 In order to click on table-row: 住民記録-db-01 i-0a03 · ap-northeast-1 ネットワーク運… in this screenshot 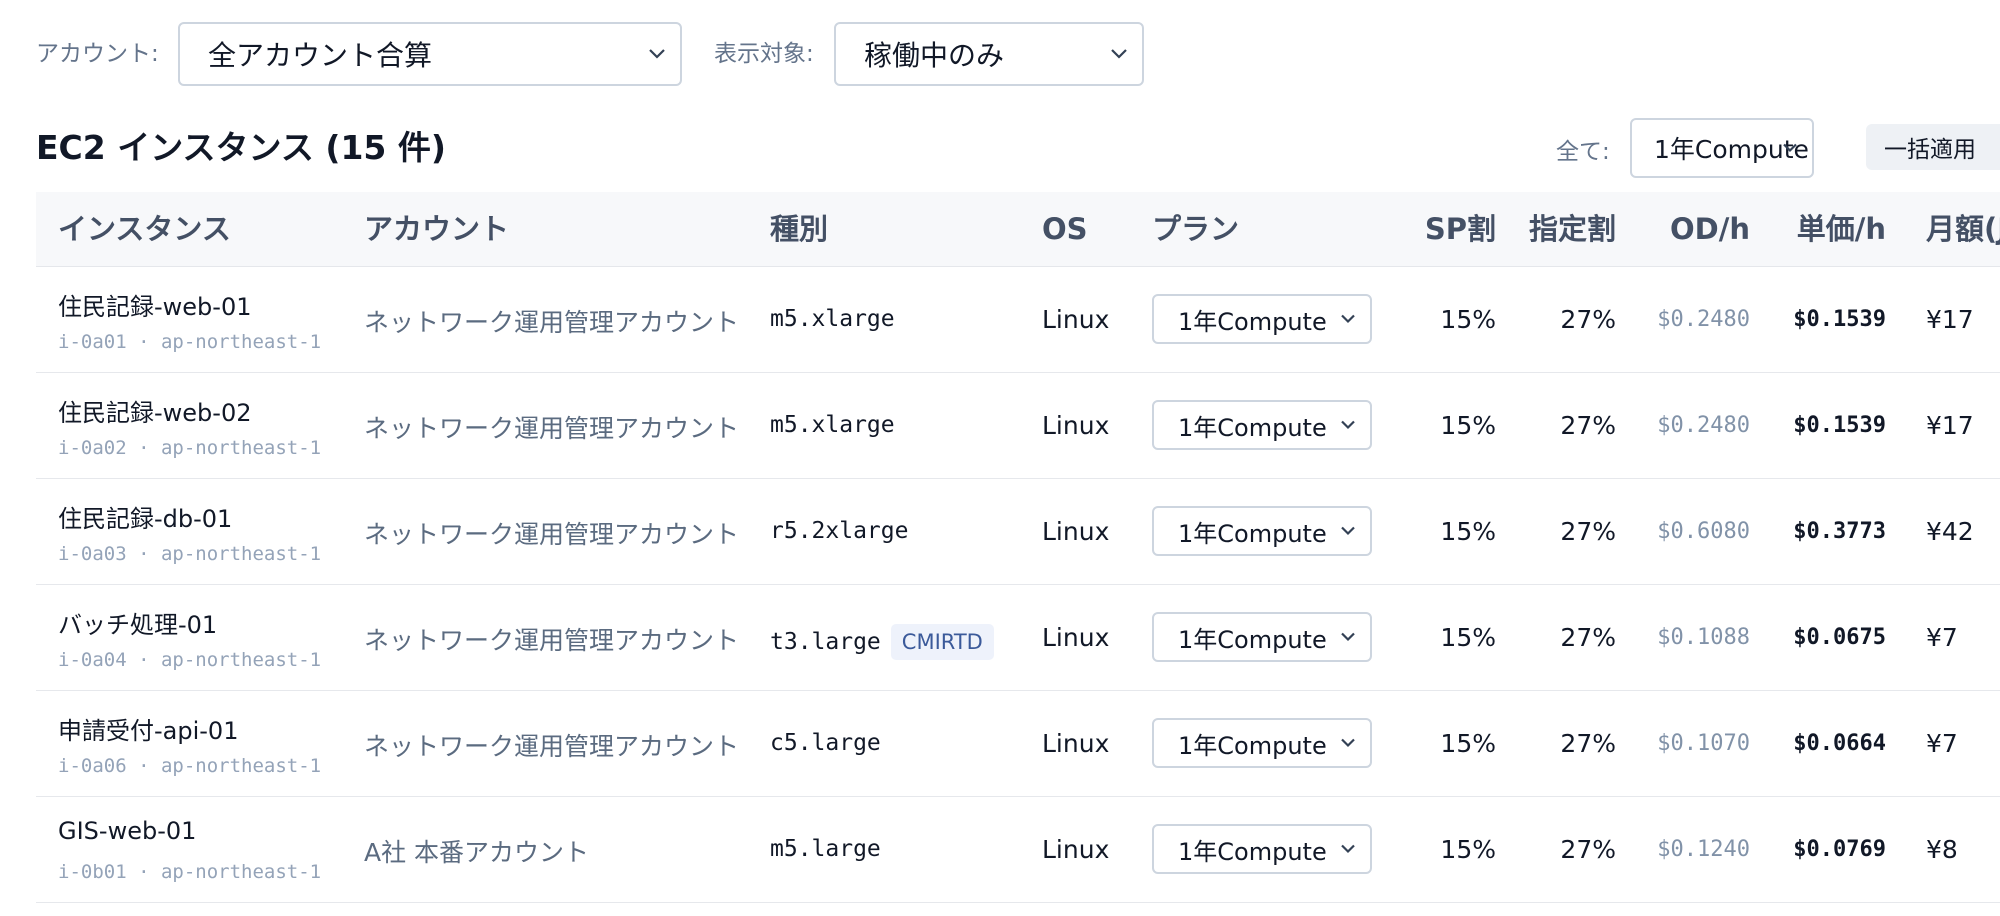, I will do `click(1018, 532)`.